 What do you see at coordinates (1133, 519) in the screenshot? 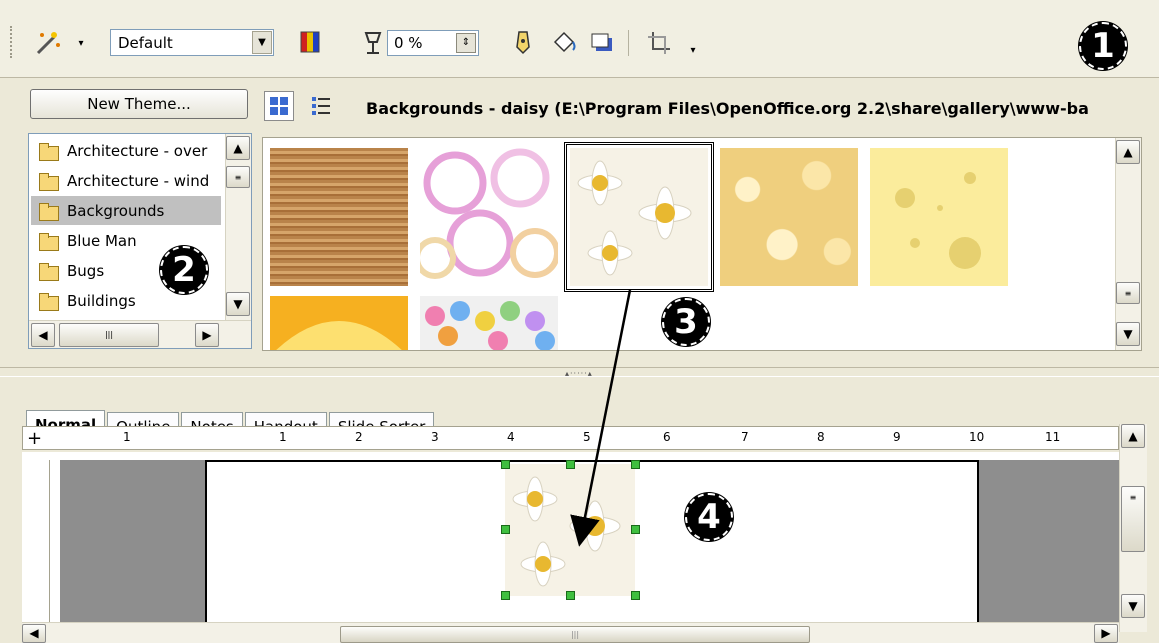
I see `scroll-thumb: ≡` at bounding box center [1133, 519].